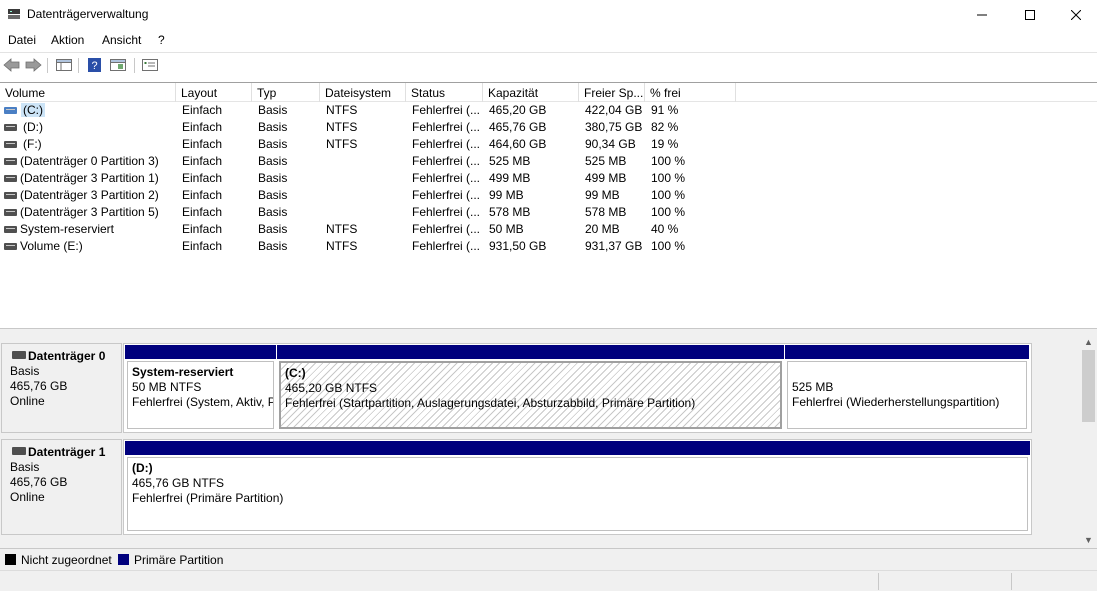 This screenshot has height=591, width=1097. What do you see at coordinates (208, 498) in the screenshot?
I see `partition-status: Fehlerfrei (Primäre Partition)` at bounding box center [208, 498].